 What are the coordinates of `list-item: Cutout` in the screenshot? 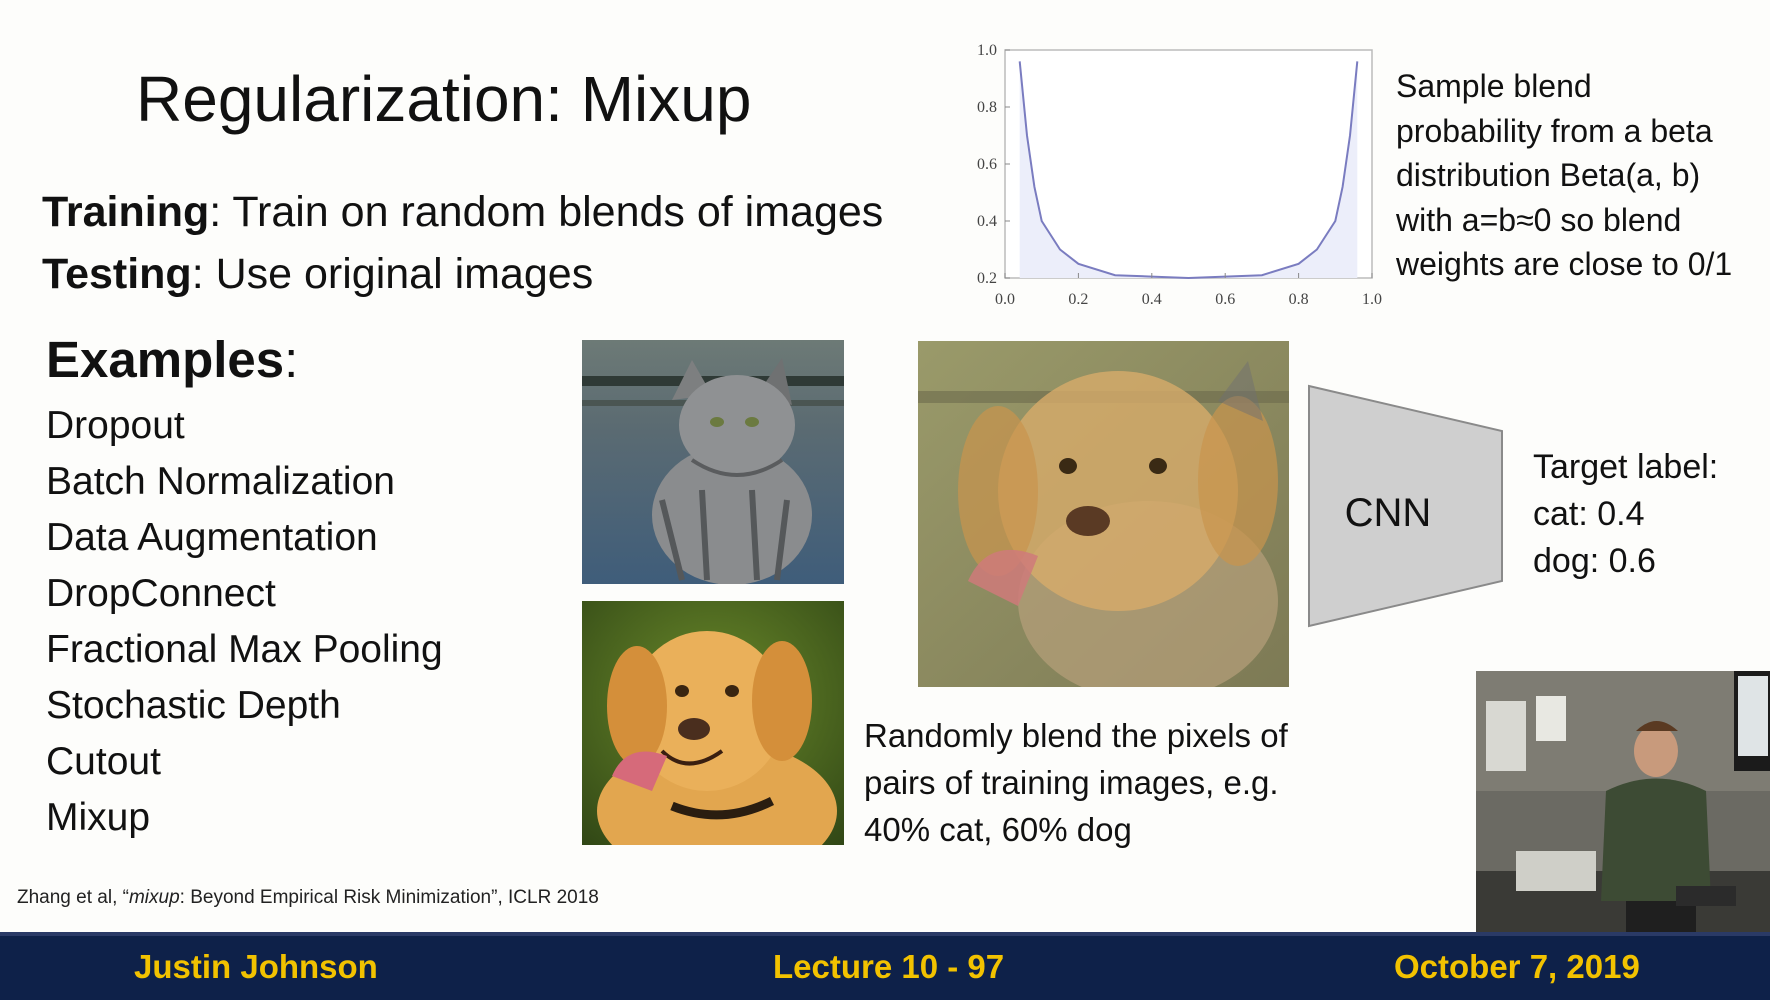 It's located at (103, 761).